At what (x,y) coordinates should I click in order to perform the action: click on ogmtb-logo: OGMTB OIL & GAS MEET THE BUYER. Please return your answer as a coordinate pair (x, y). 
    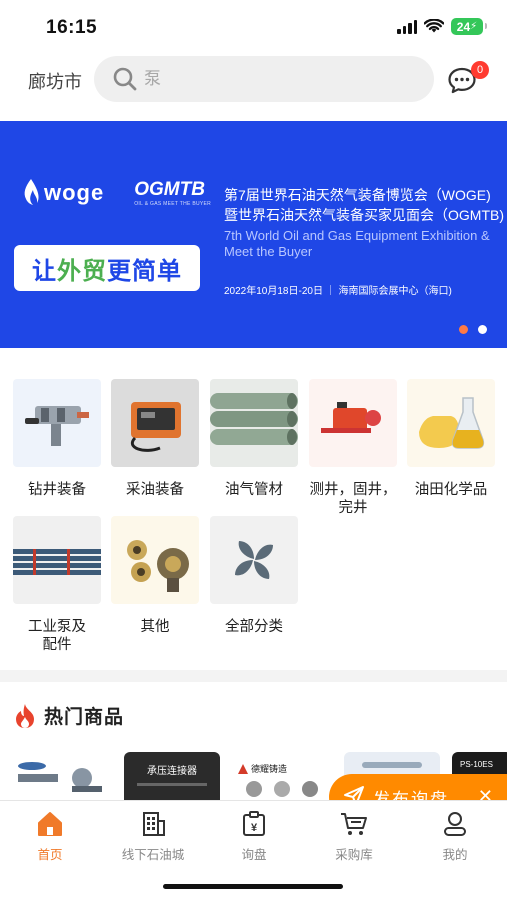
    Looking at the image, I should click on (172, 193).